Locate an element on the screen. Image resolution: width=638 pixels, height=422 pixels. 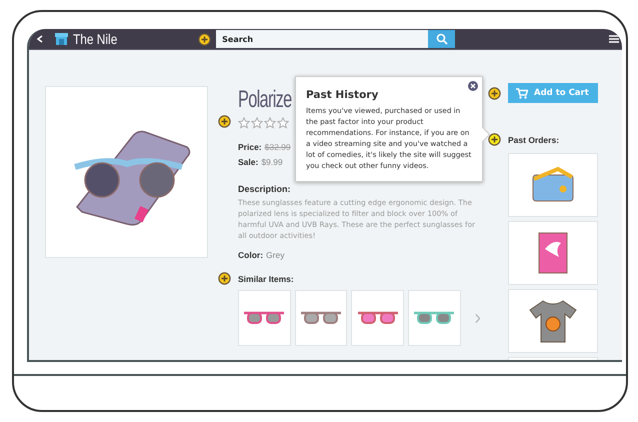
search-icon is located at coordinates (442, 39).